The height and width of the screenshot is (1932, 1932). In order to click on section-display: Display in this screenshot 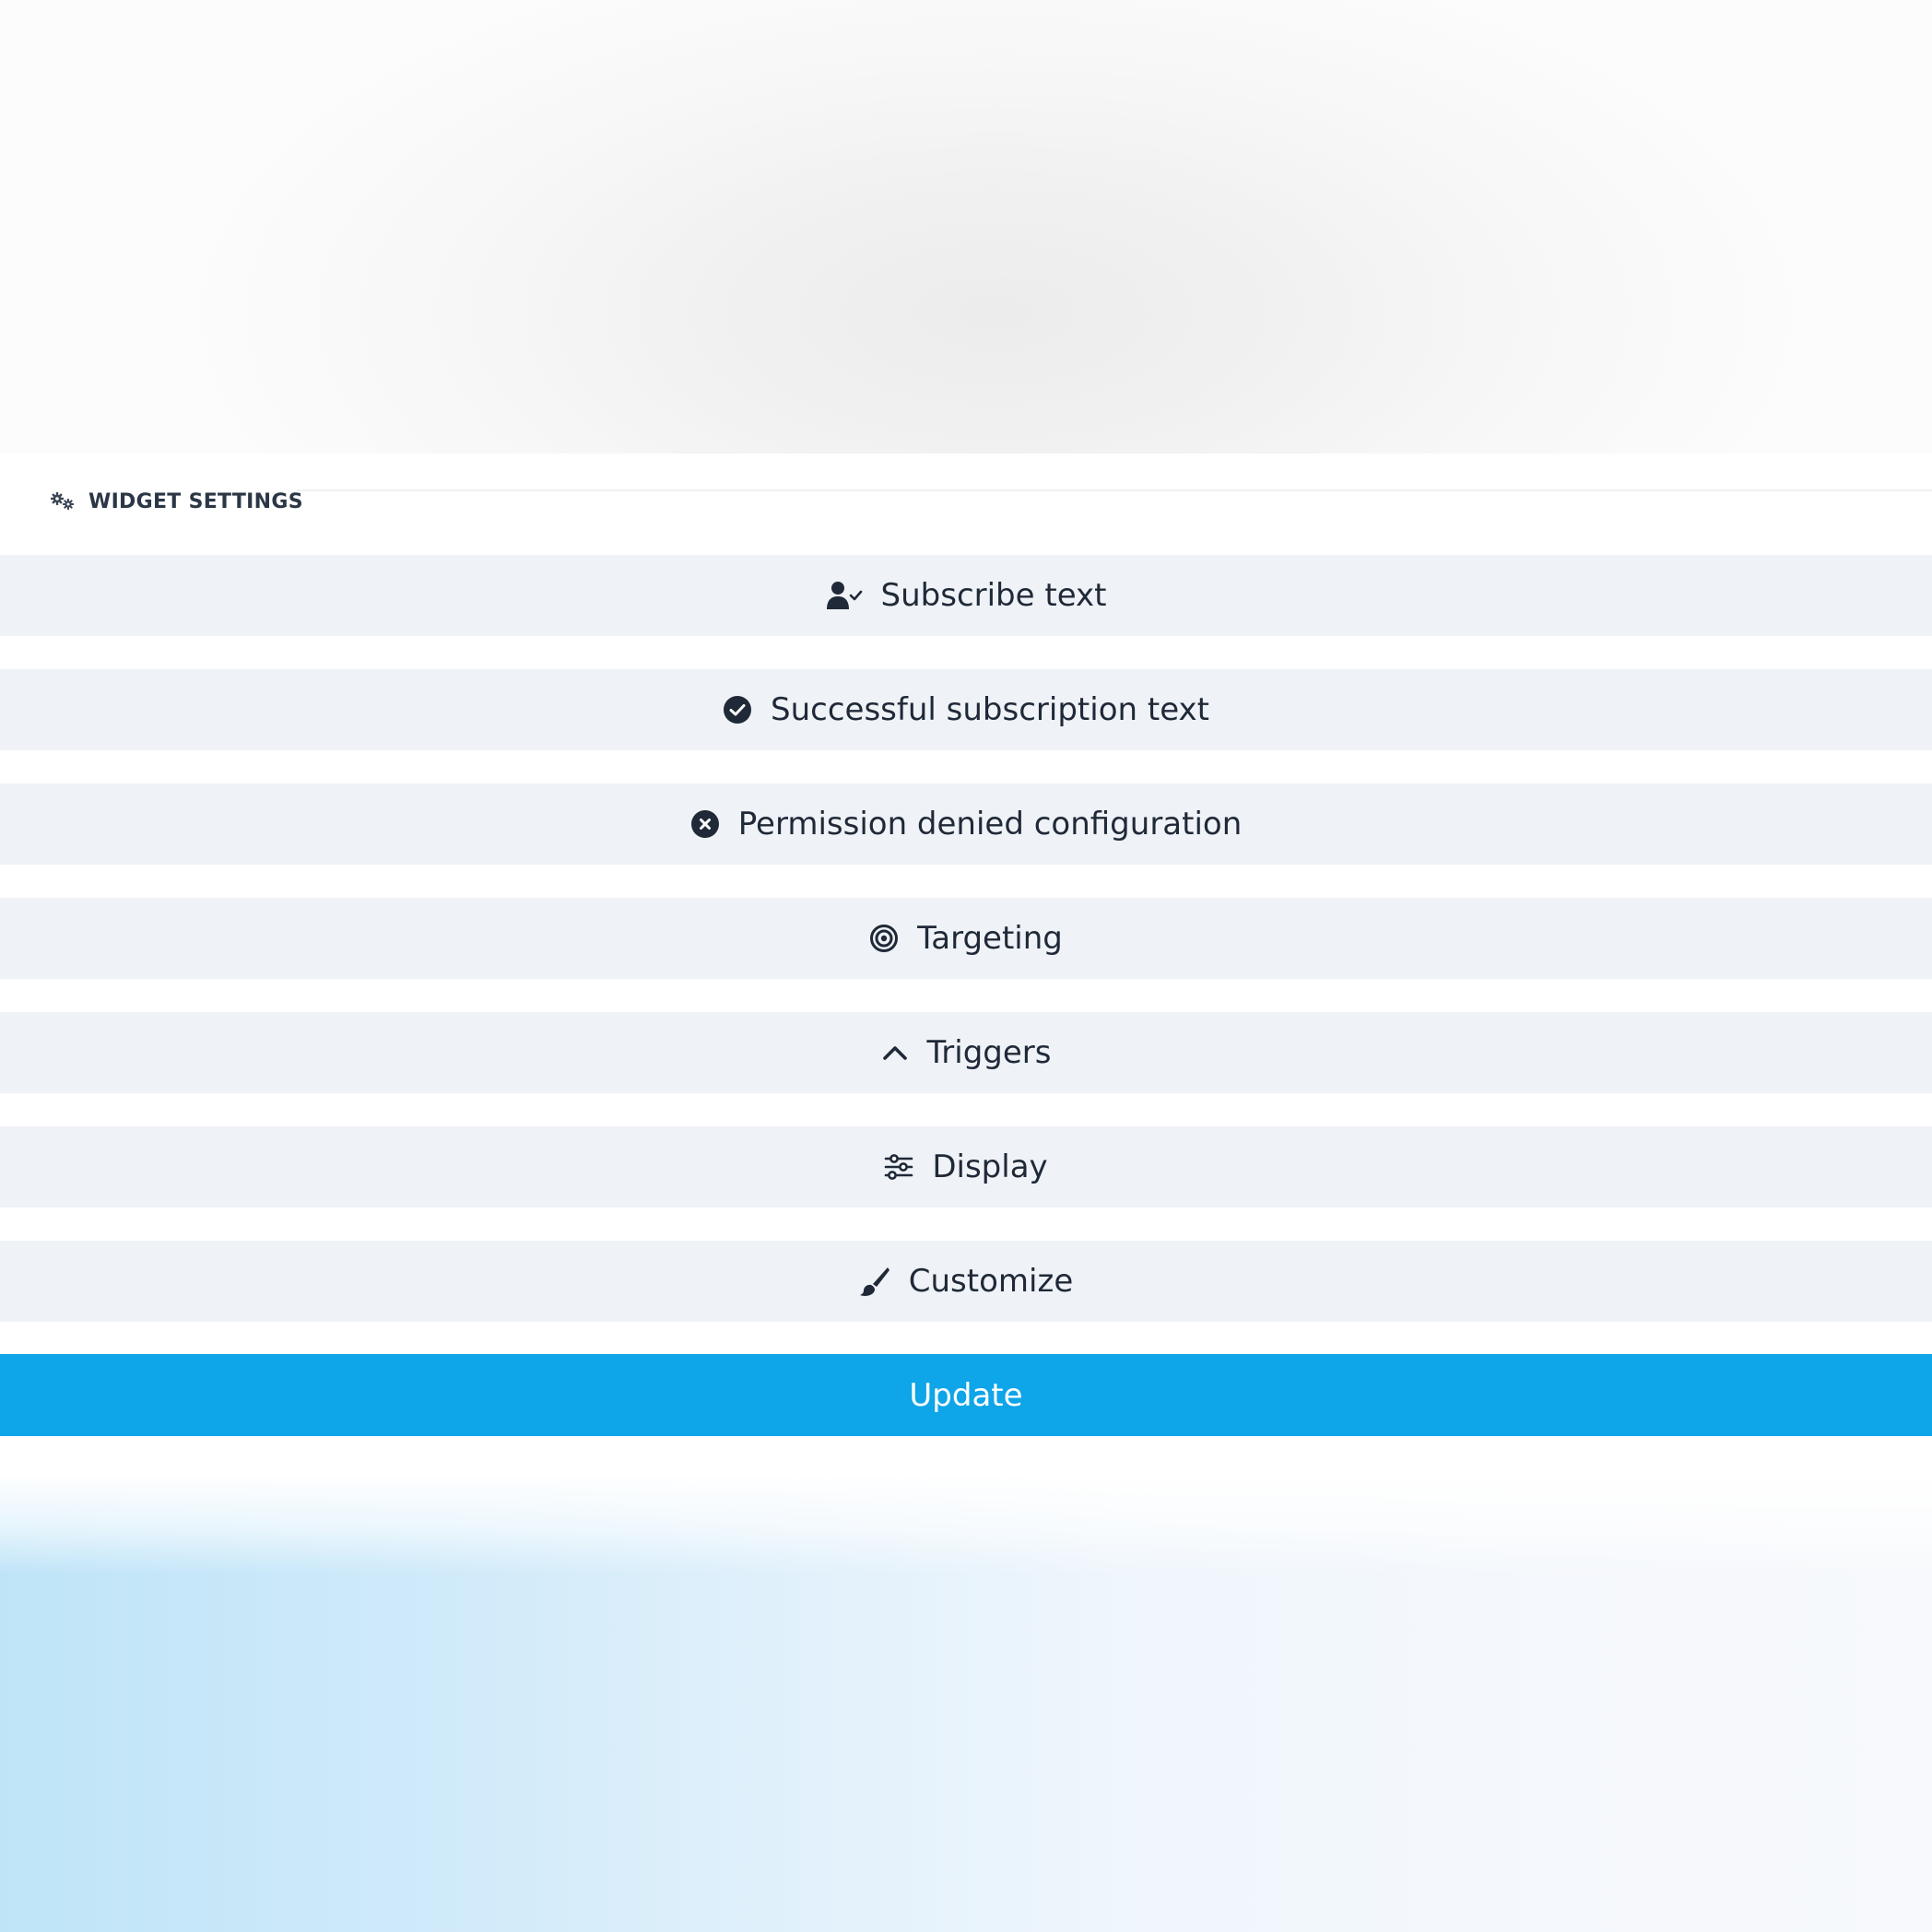, I will do `click(966, 1167)`.